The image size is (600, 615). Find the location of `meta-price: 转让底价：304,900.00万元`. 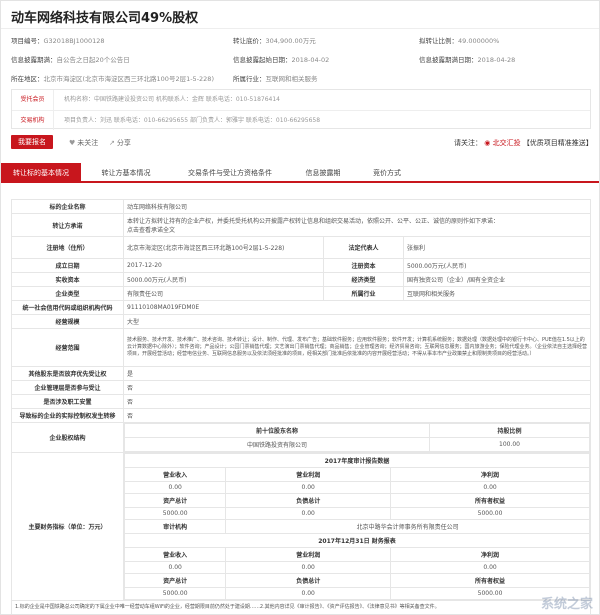

meta-price: 转让底价：304,900.00万元 is located at coordinates (274, 41).